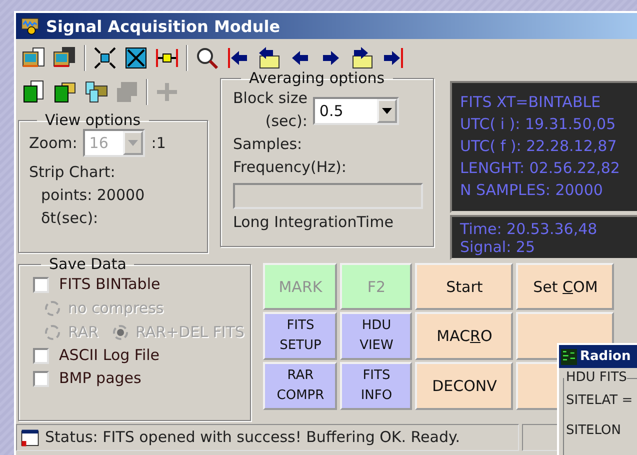 This screenshot has height=455, width=637. What do you see at coordinates (267, 144) in the screenshot?
I see `samples-label: Samples:` at bounding box center [267, 144].